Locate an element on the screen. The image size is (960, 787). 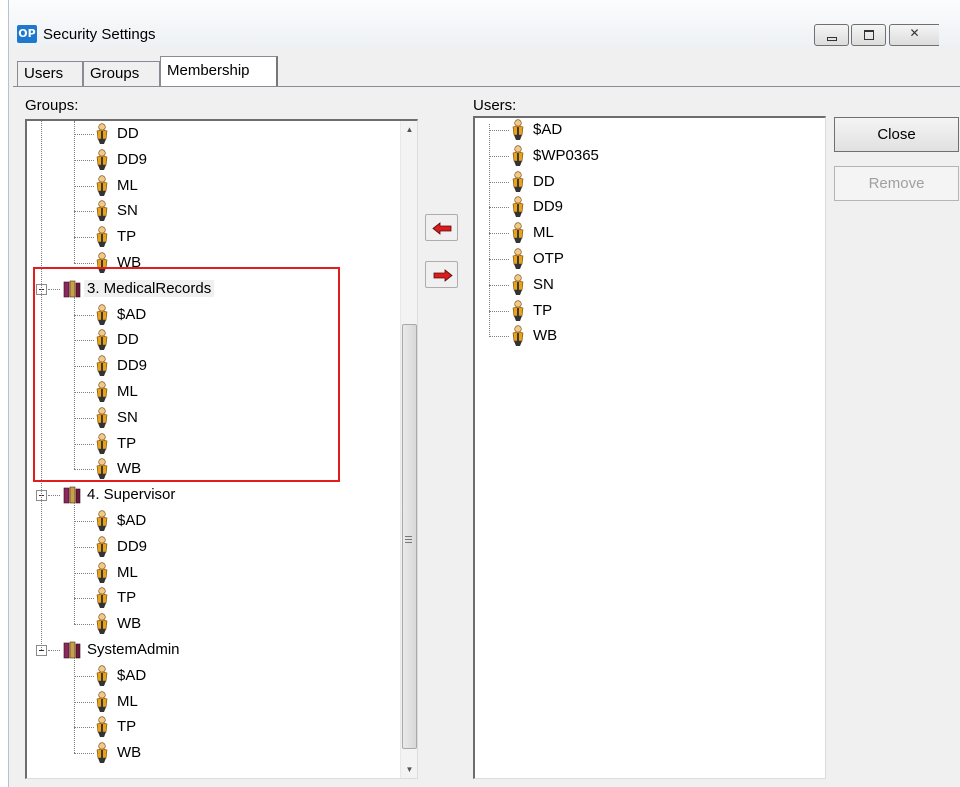
tree-node-label: 4. Supervisor is located at coordinates (131, 495).